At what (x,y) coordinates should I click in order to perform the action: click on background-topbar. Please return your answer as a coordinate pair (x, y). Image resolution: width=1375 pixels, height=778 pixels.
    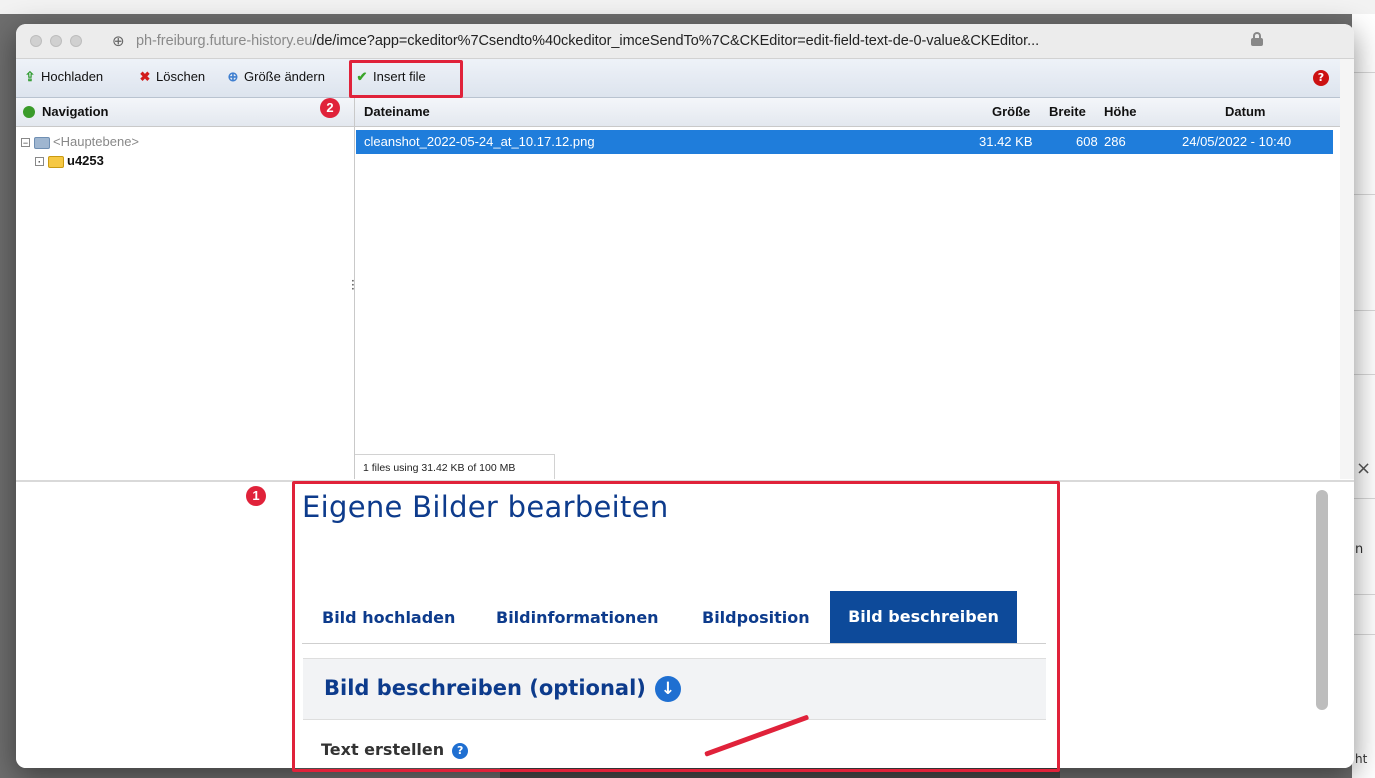
    Looking at the image, I should click on (687, 7).